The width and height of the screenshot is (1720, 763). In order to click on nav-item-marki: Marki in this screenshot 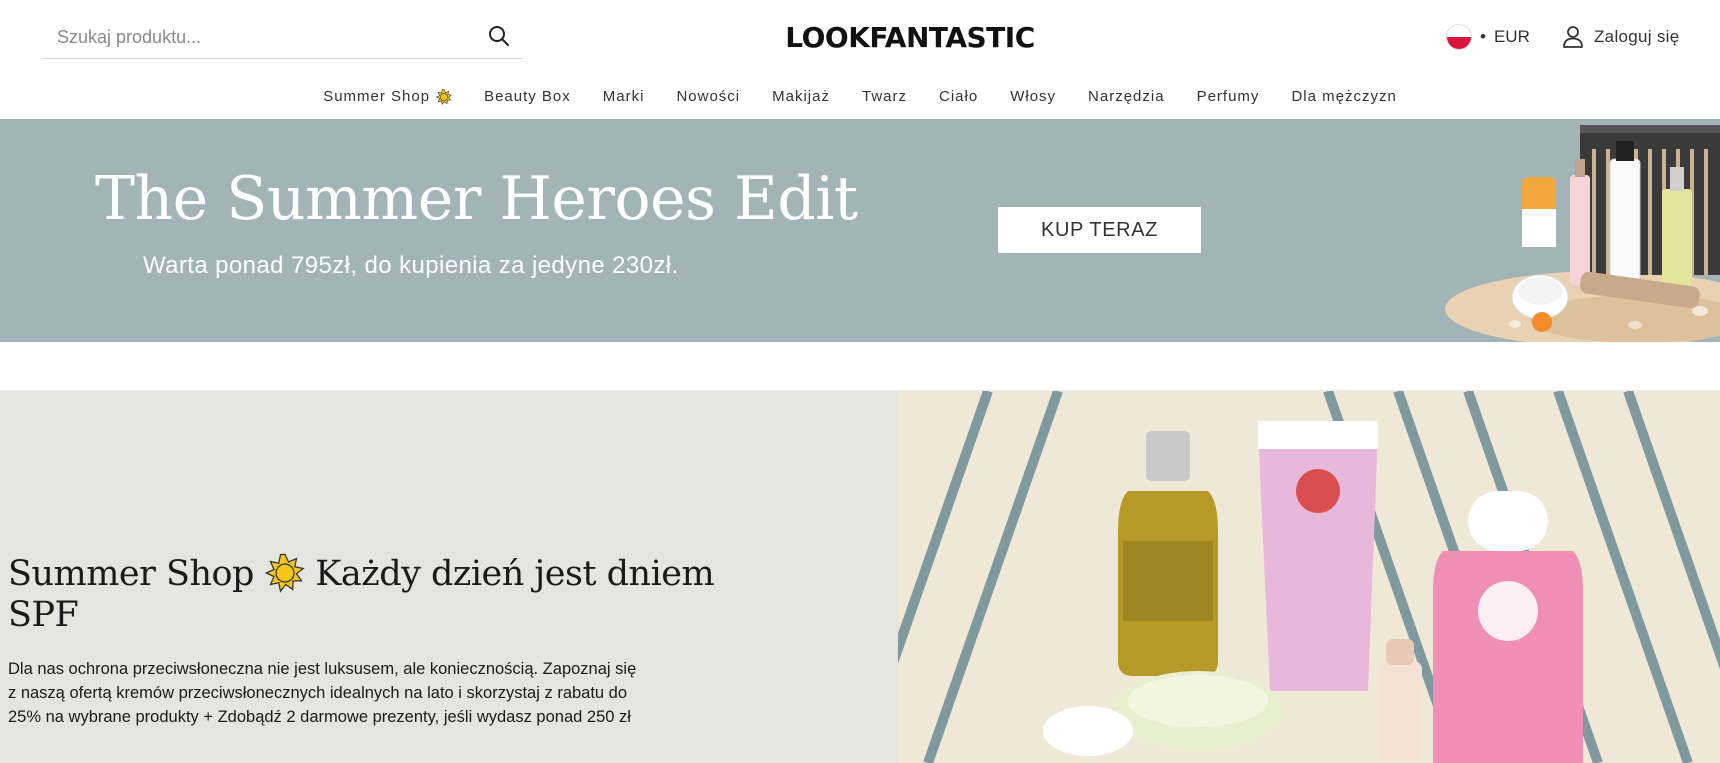, I will do `click(624, 97)`.